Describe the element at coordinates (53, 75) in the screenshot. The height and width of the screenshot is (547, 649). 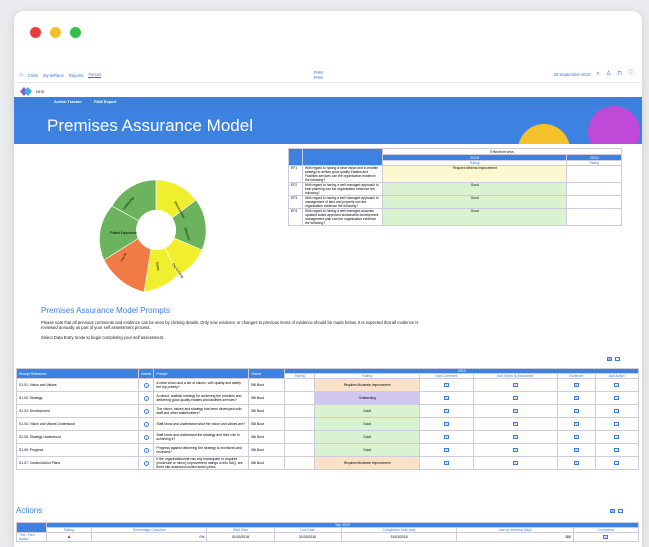
I see `nav-link-my-inplace: My InPlace` at that location.